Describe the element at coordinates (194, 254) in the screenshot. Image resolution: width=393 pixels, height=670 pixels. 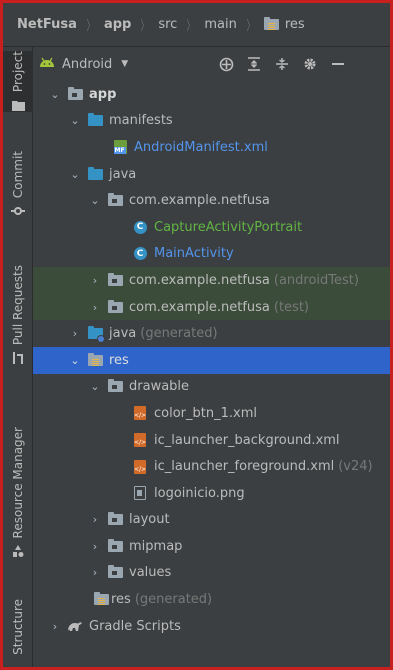
I see `tree-item-label: MainActivity` at that location.